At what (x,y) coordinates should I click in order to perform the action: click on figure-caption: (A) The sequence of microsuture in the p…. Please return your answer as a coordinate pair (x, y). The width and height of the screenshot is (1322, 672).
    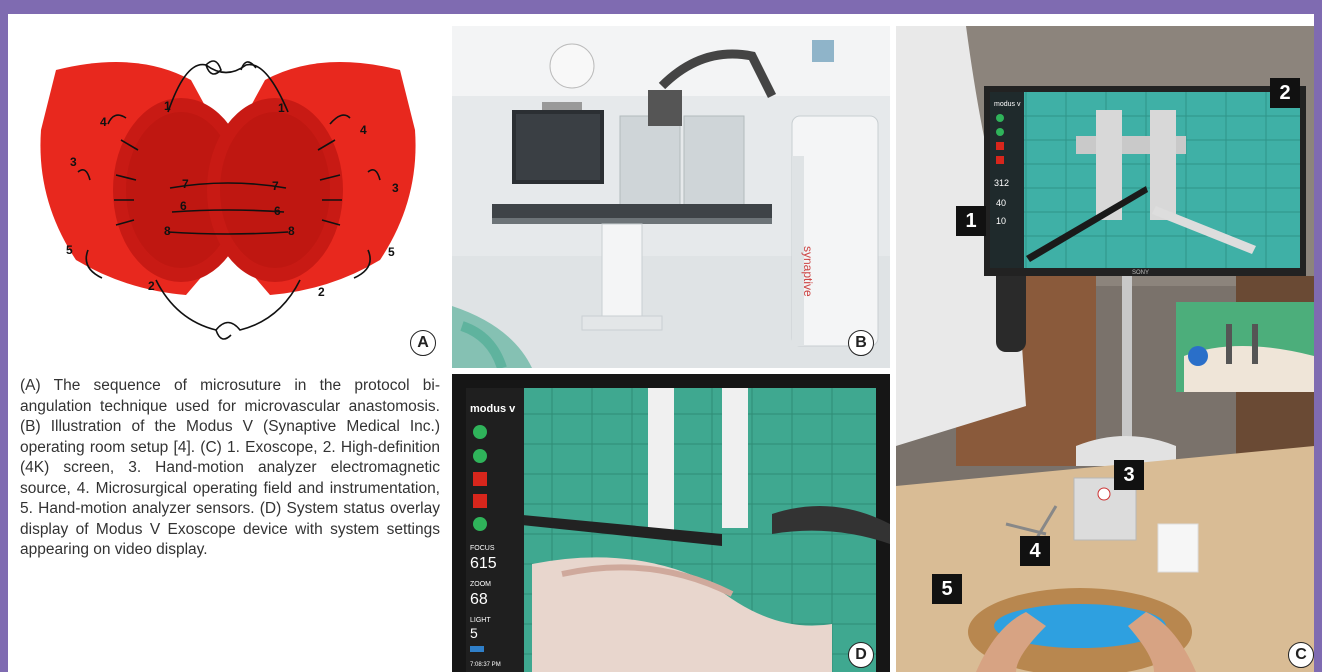
    Looking at the image, I should click on (230, 467).